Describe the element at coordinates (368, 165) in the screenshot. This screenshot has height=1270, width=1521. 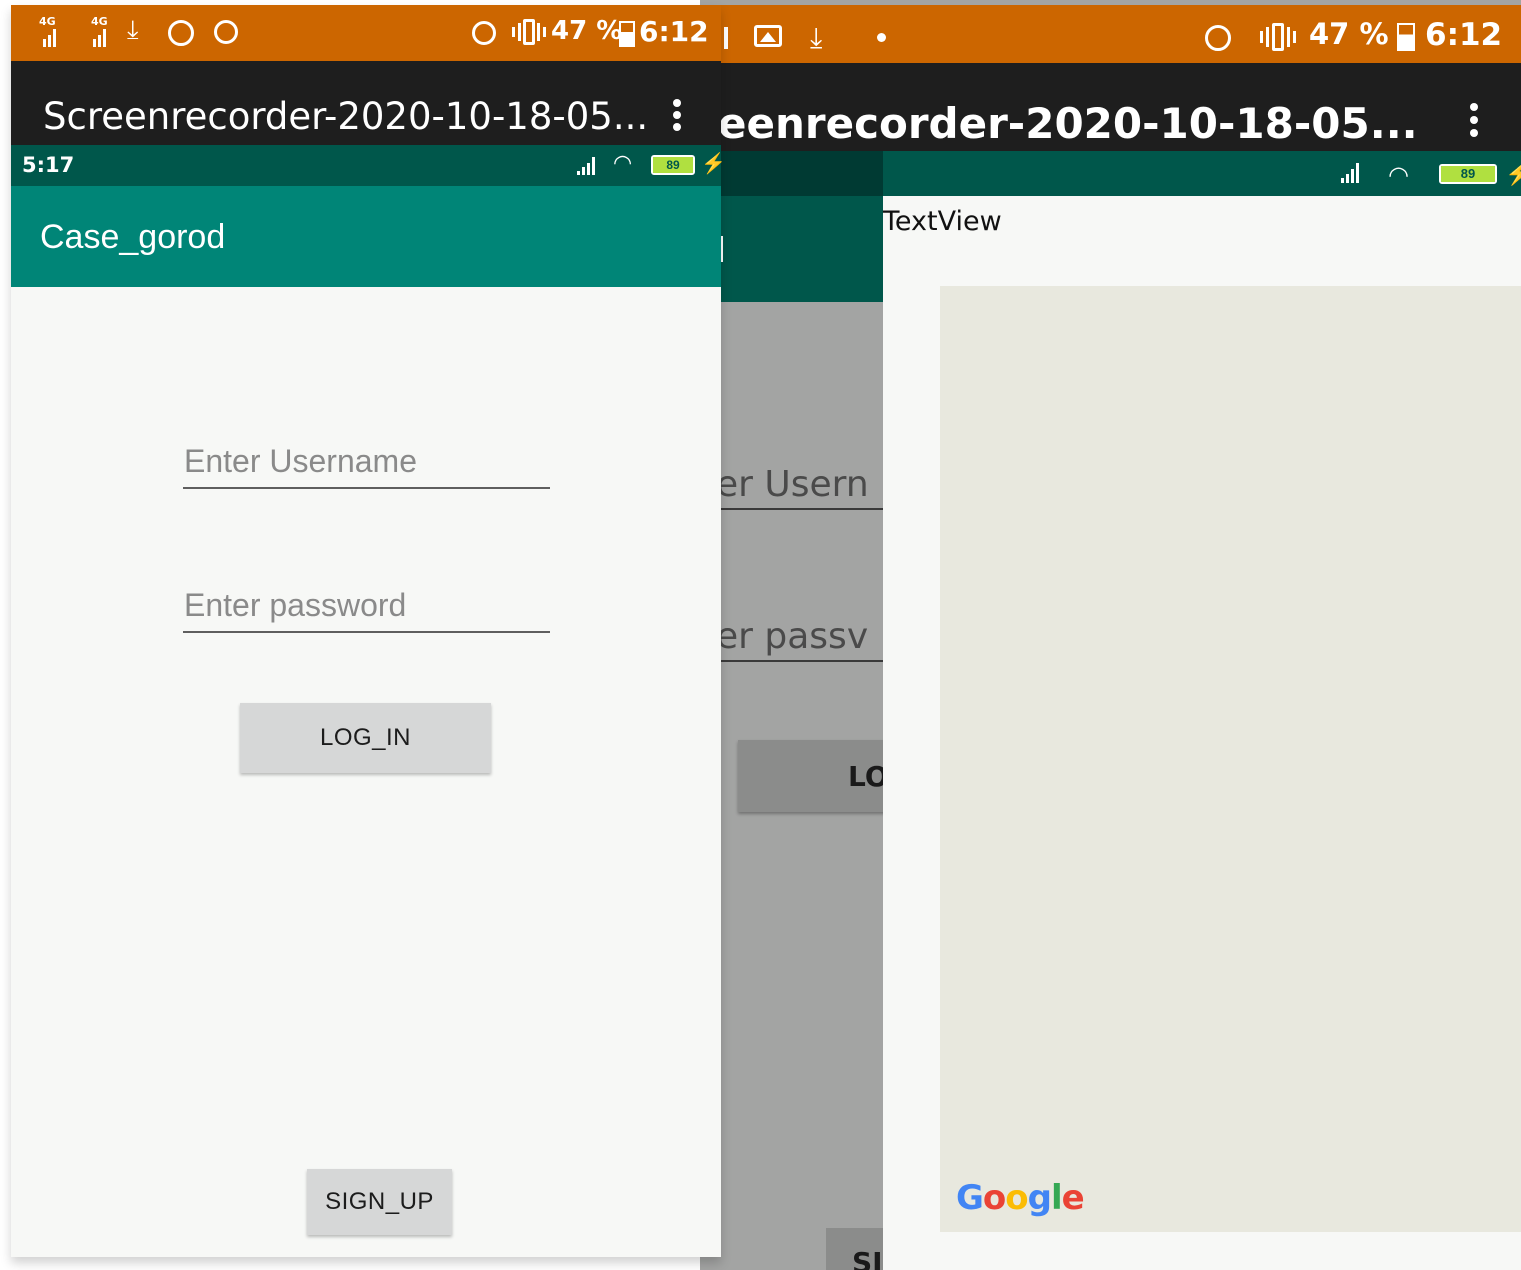
I see `app-status-bar: 5:17 ◠ 89 ⚡` at that location.